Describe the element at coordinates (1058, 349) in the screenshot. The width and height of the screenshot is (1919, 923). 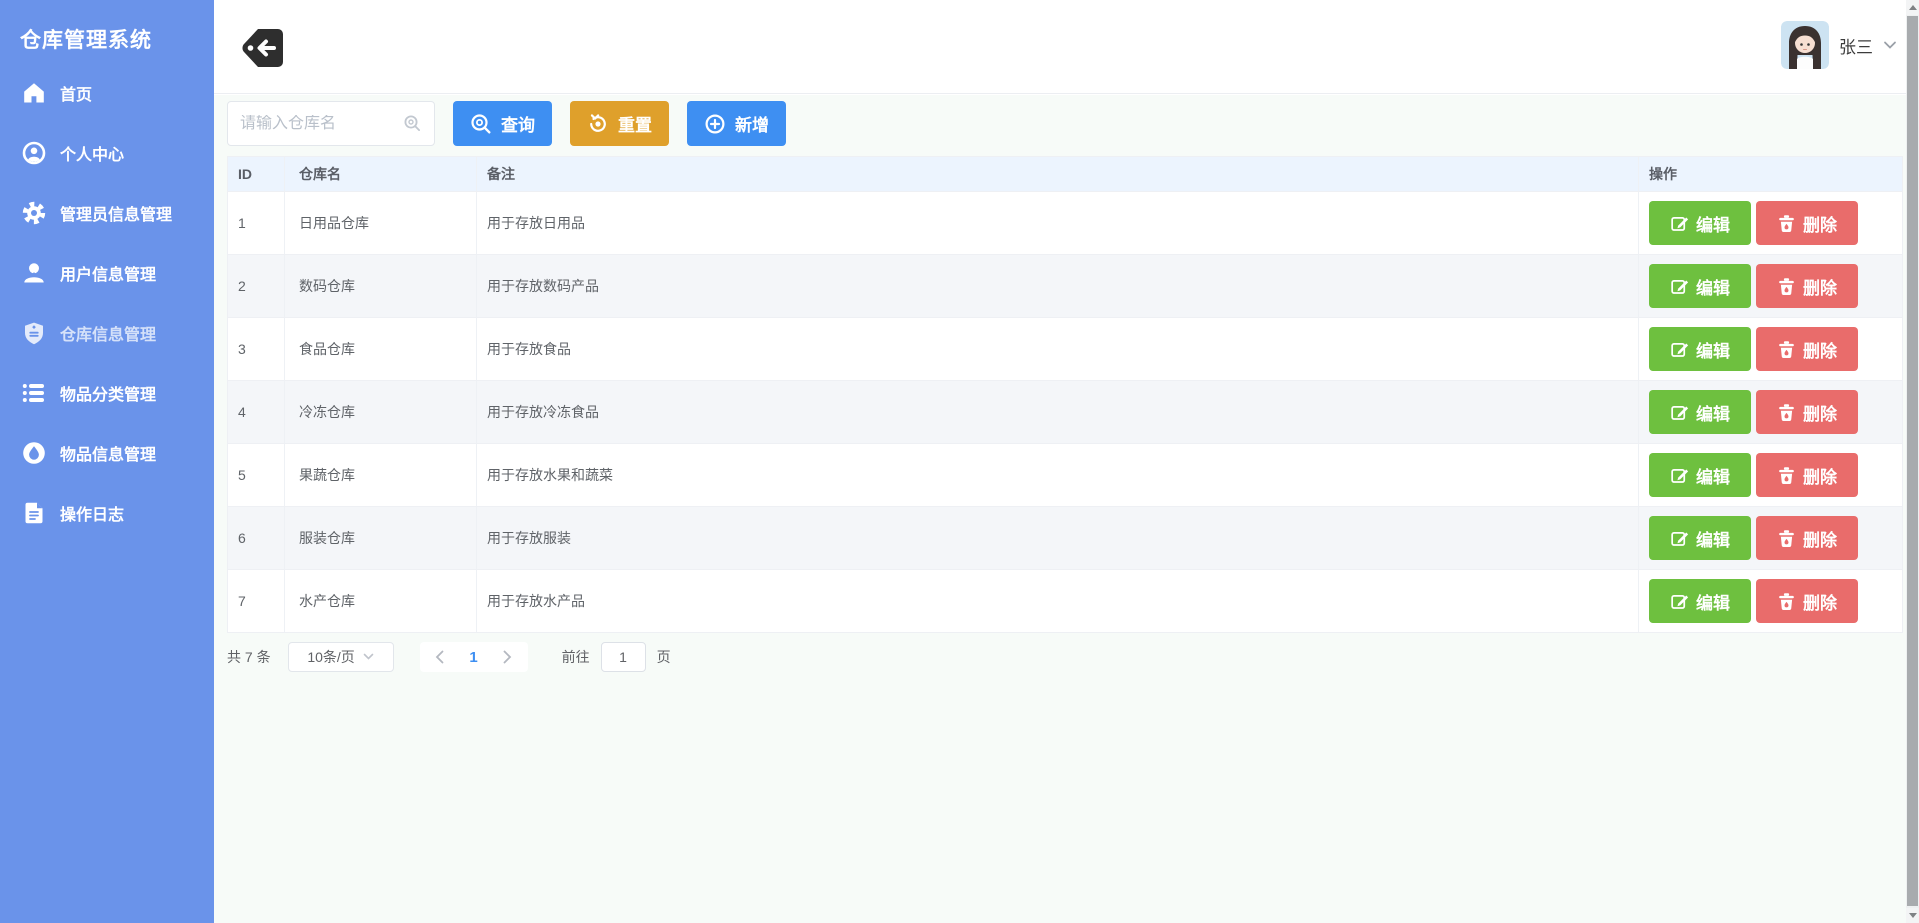
I see `cell-remark: 用于存放食品` at that location.